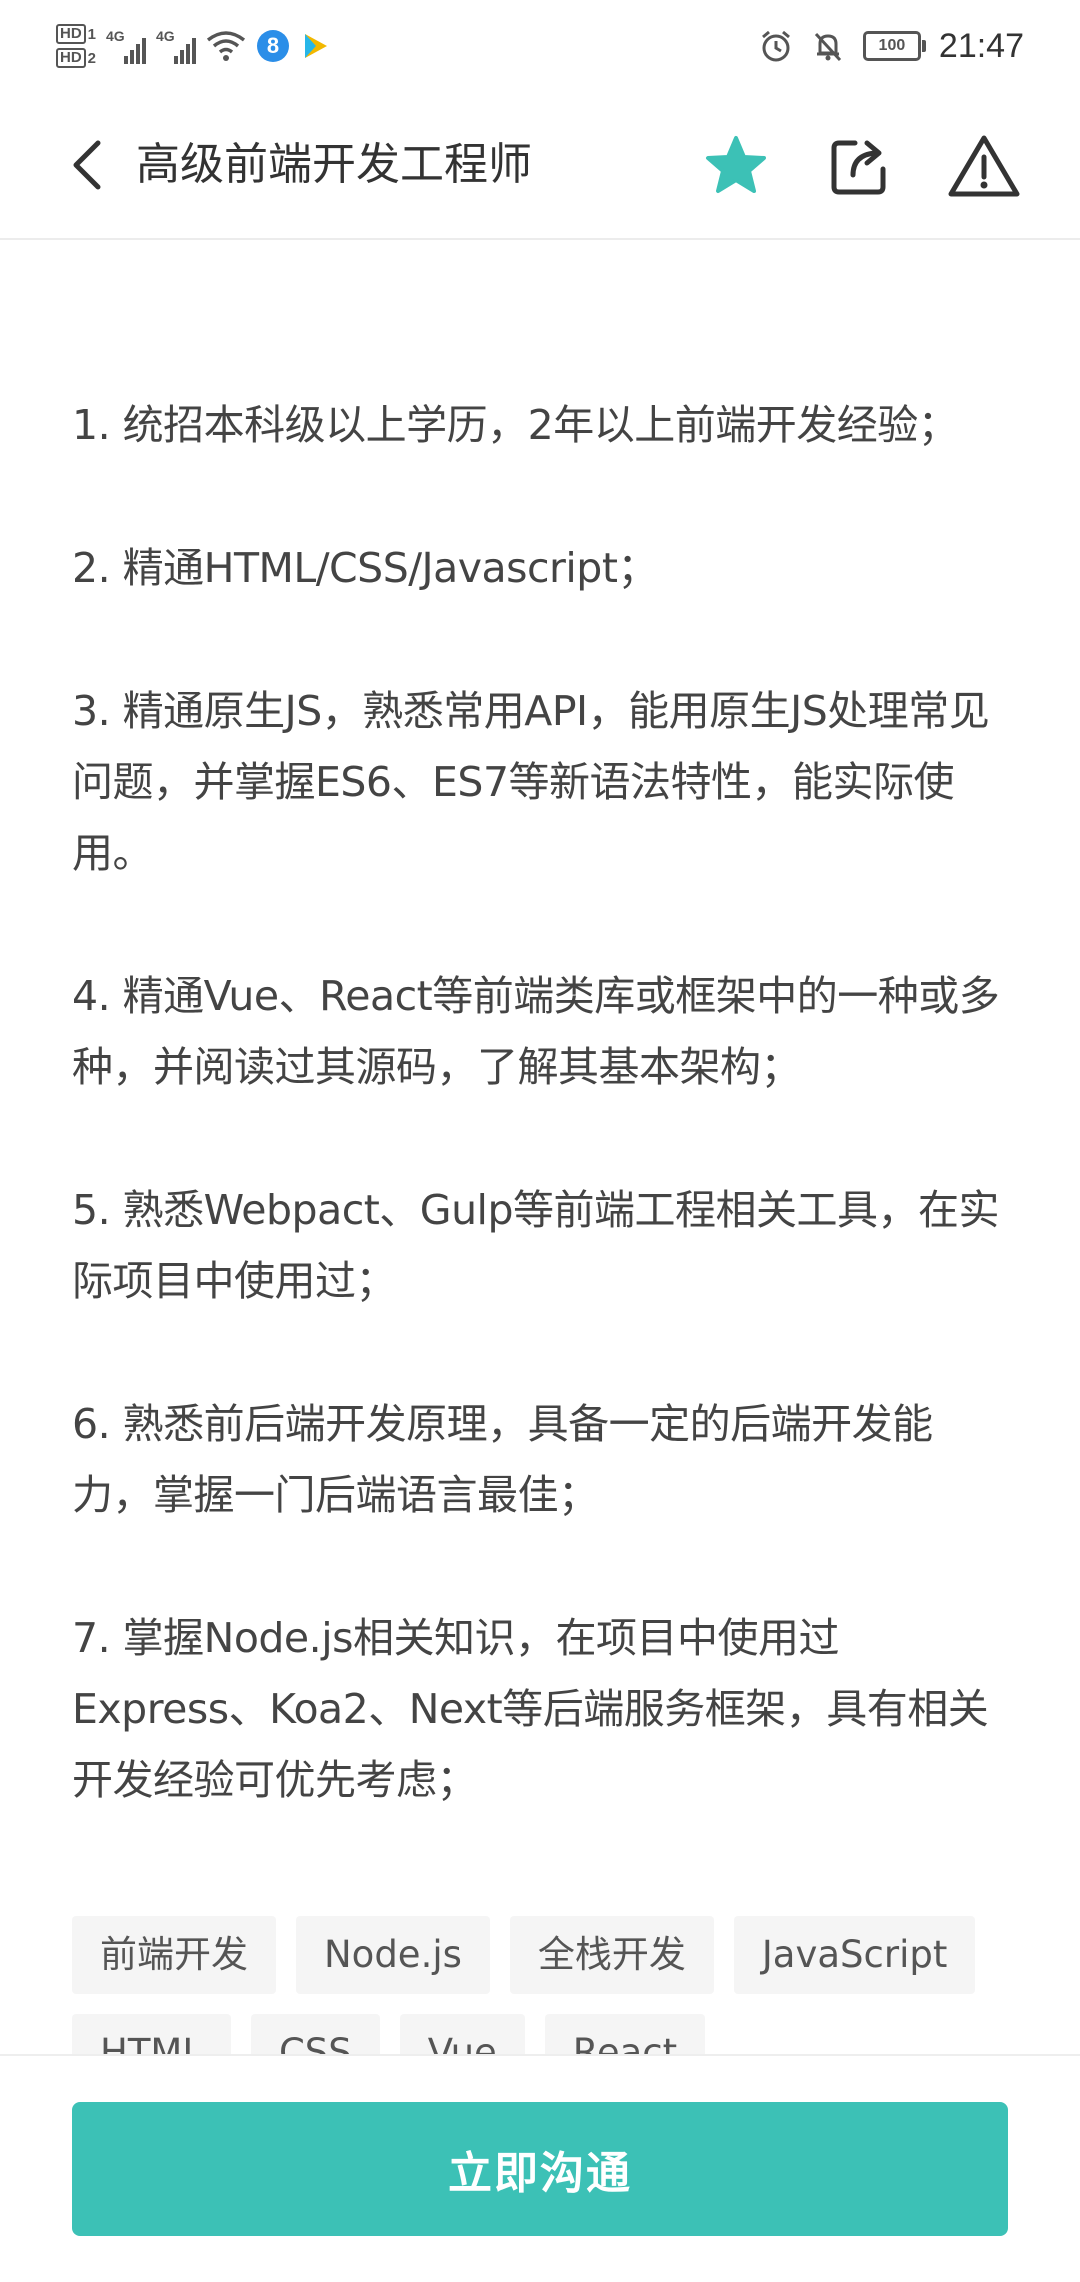  I want to click on back-arrow-icon, so click(87, 165).